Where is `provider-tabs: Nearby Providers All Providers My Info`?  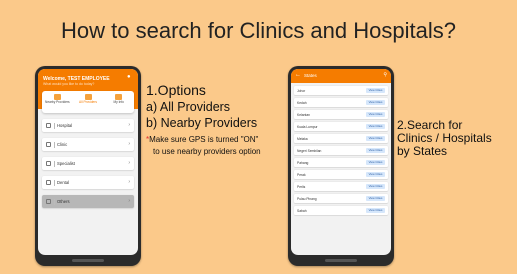
provider-tabs: Nearby Providers All Providers My Info is located at coordinates (88, 102).